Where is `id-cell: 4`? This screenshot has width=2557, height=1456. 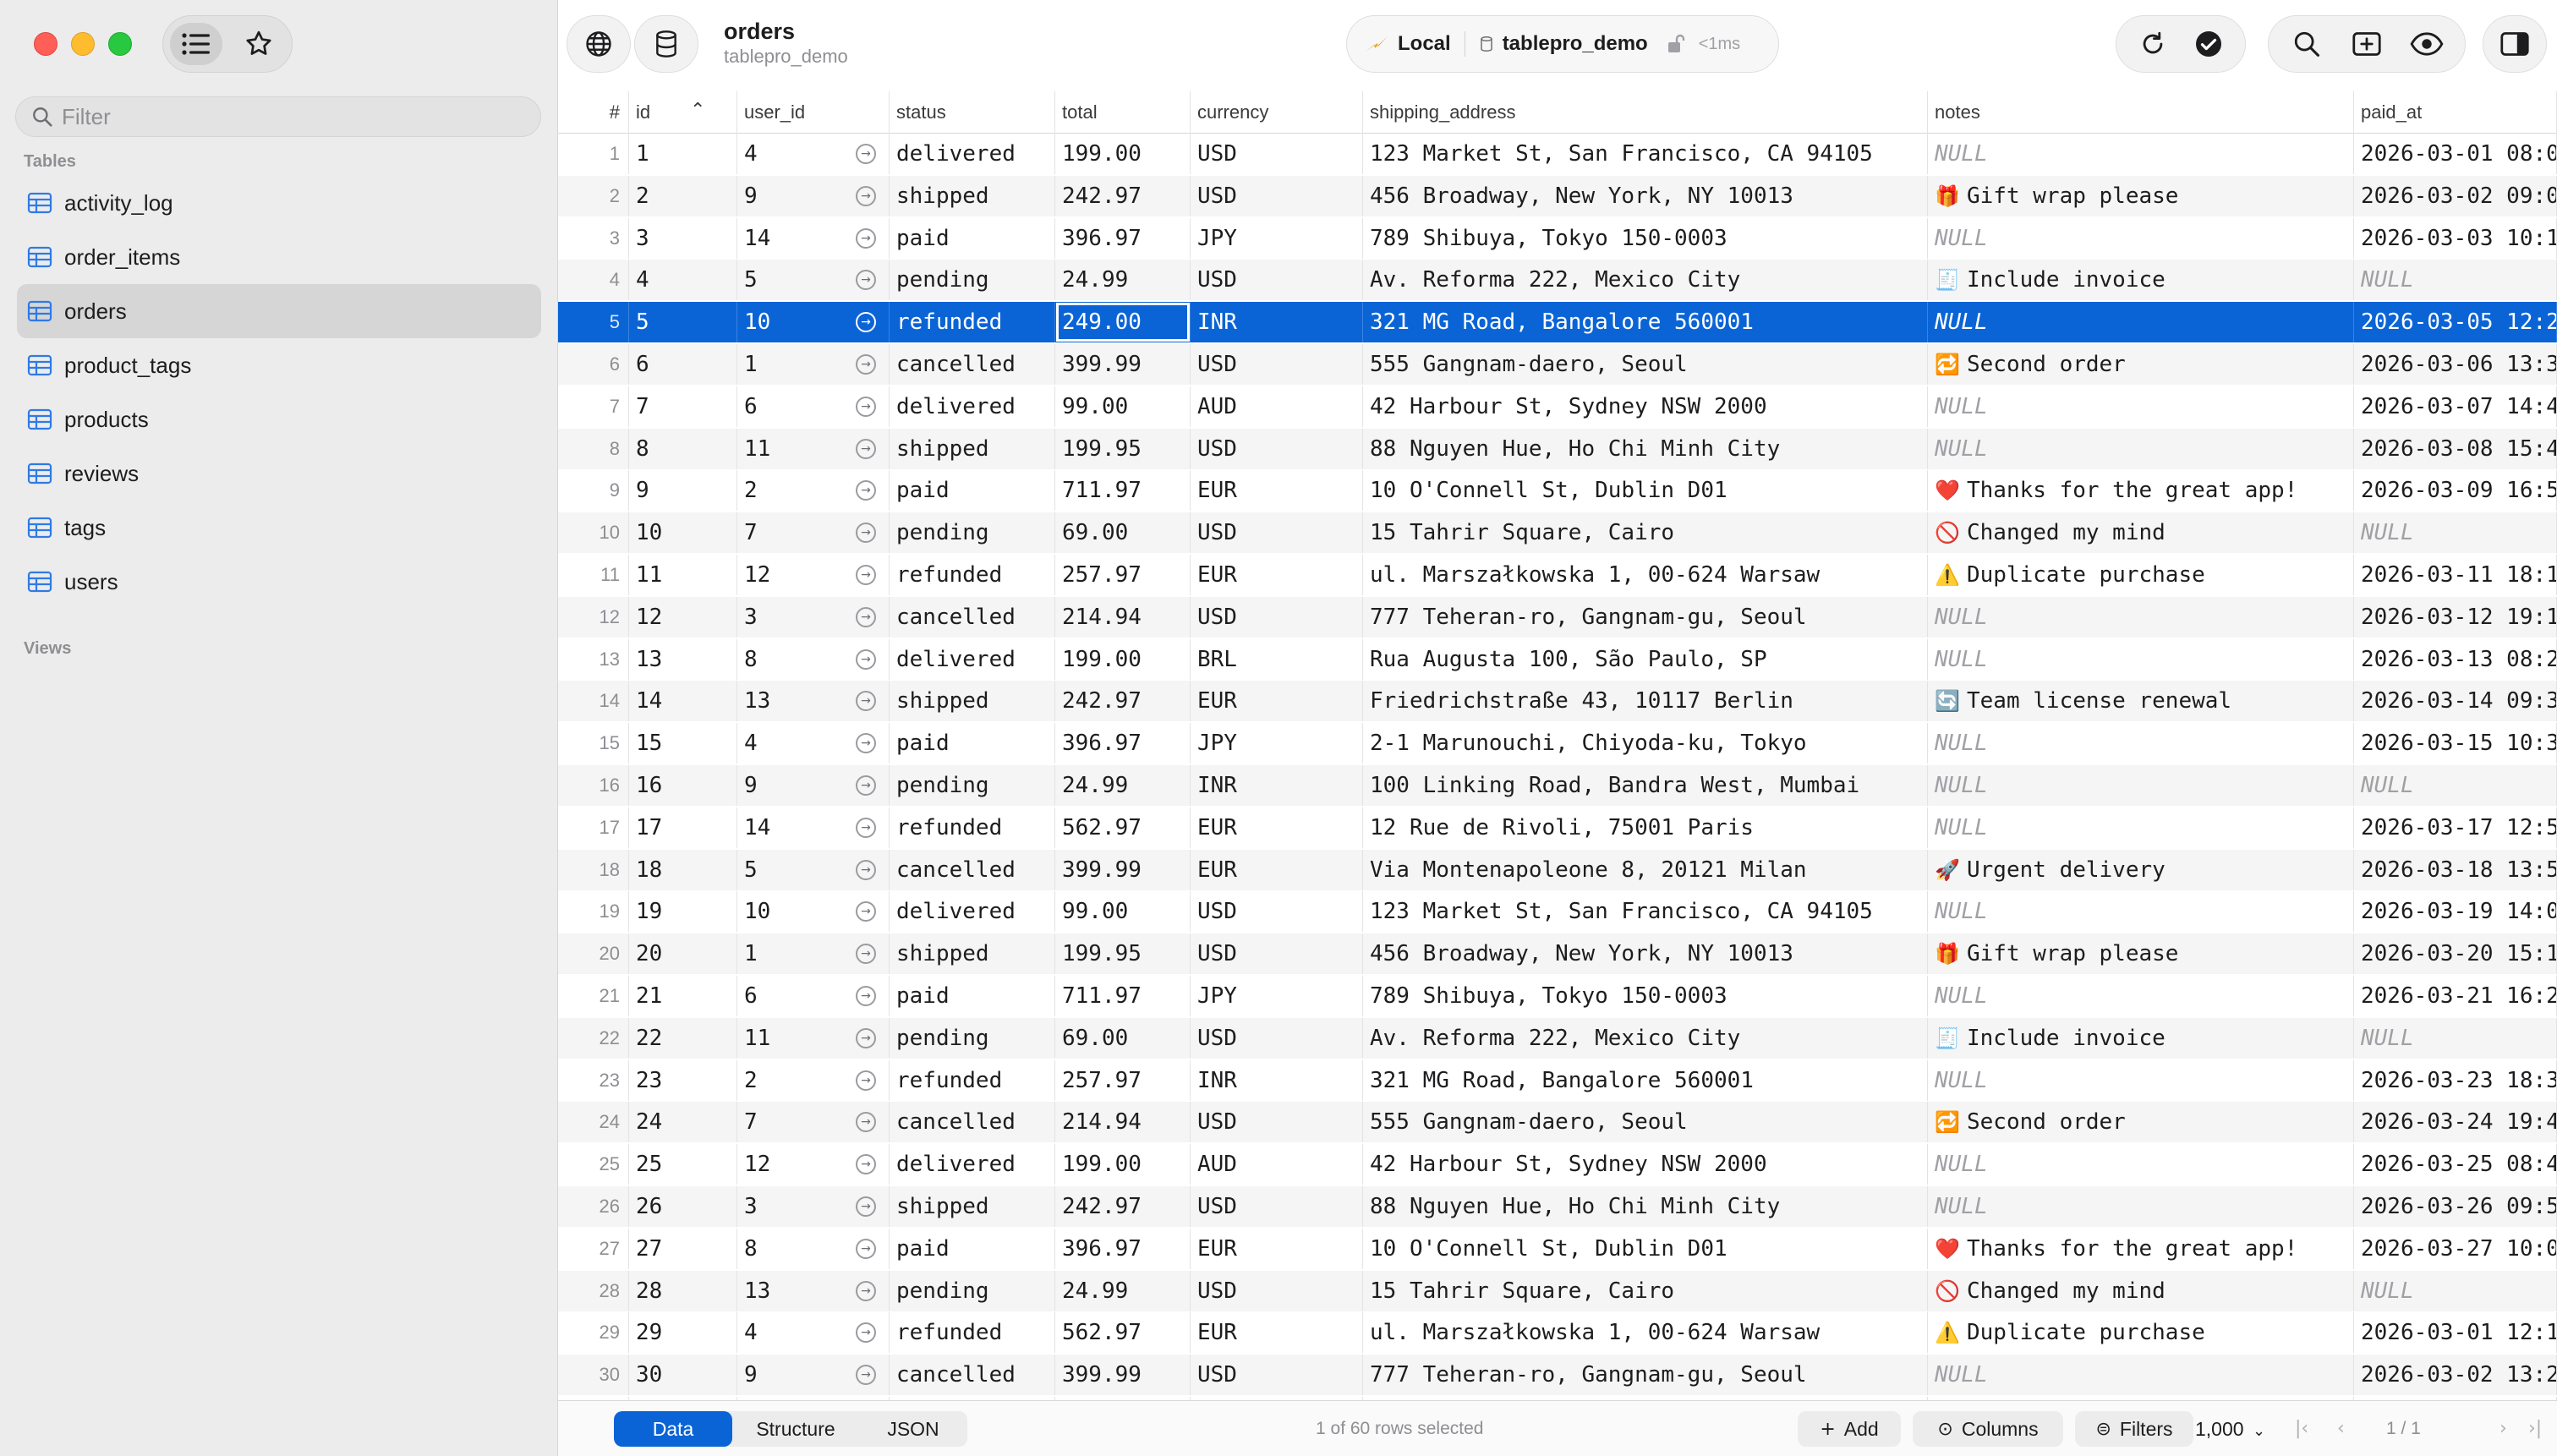 id-cell: 4 is located at coordinates (683, 280).